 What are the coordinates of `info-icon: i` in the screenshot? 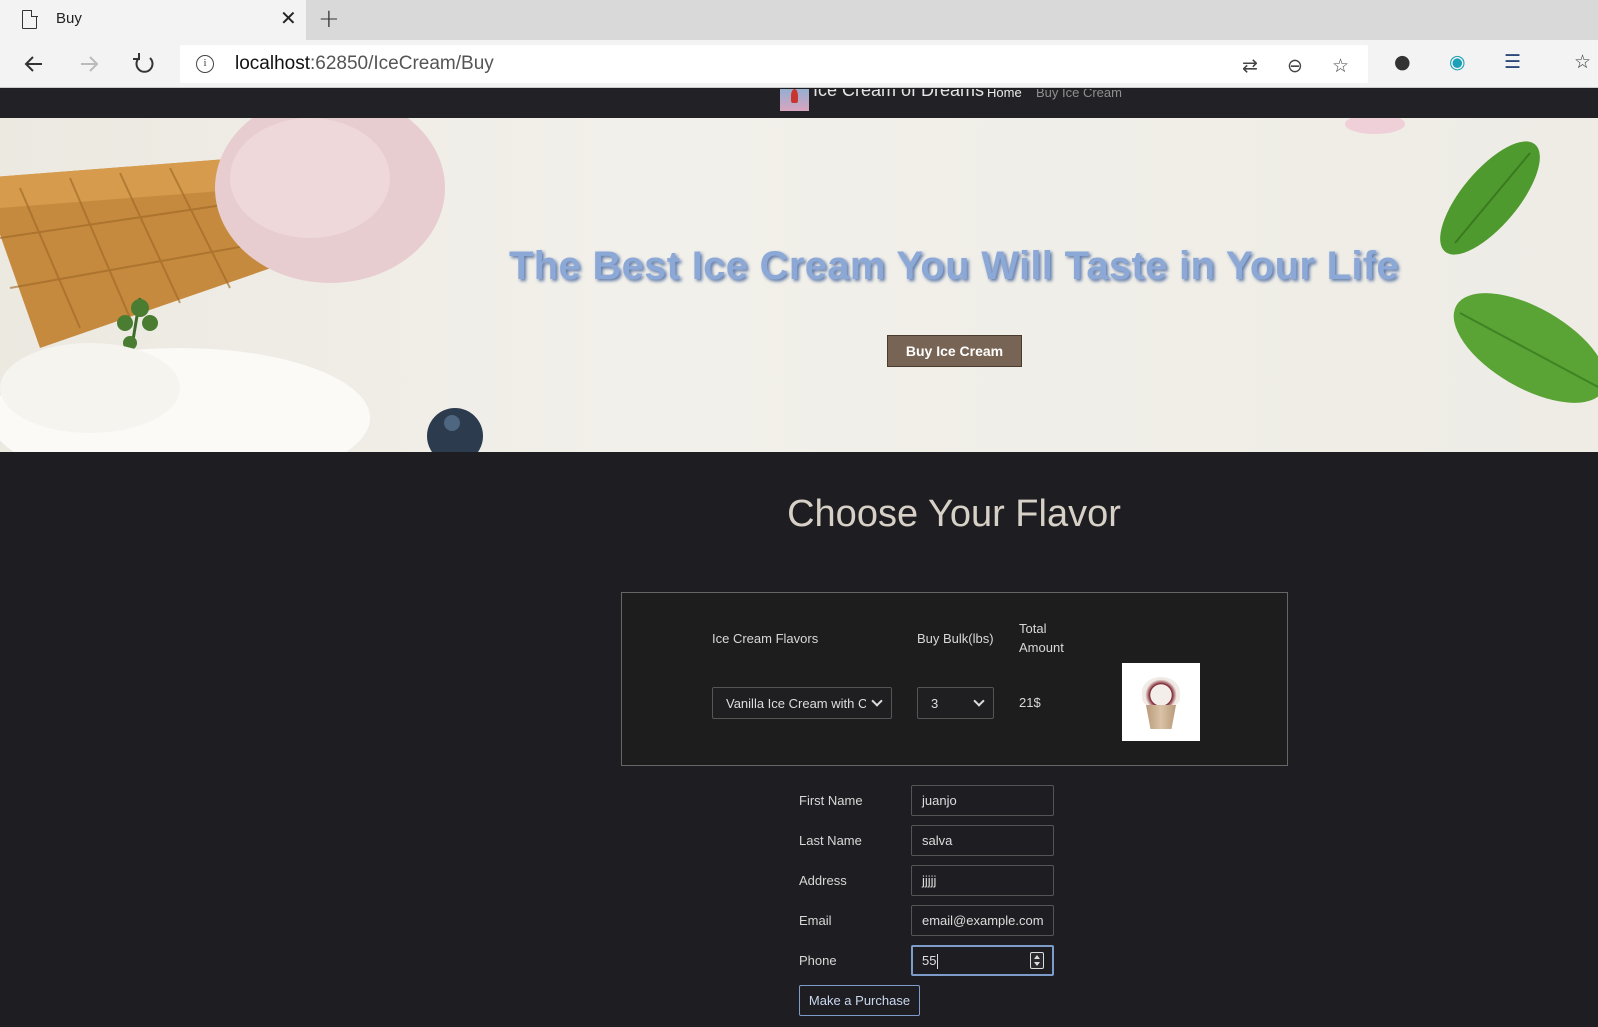 It's located at (205, 64).